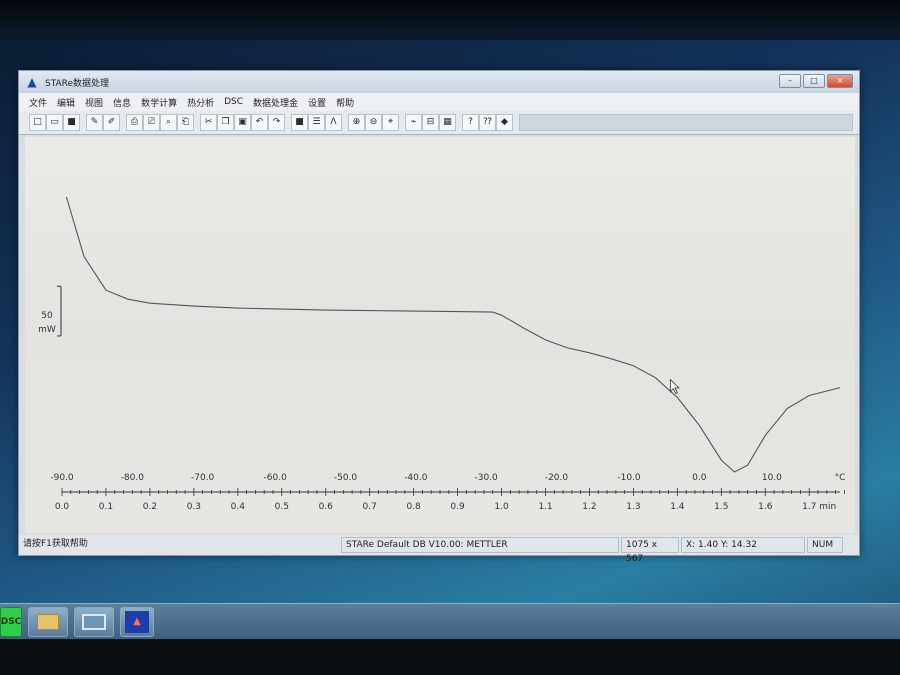 This screenshot has width=900, height=675. Describe the element at coordinates (38, 102) in the screenshot. I see `menu-file: 文件` at that location.